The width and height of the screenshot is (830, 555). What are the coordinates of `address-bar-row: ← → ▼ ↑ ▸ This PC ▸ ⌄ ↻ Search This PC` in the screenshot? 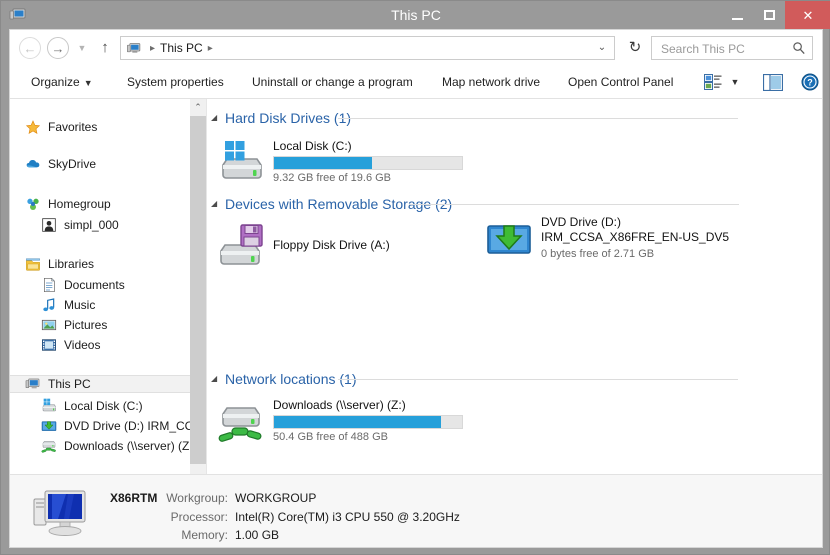 It's located at (416, 48).